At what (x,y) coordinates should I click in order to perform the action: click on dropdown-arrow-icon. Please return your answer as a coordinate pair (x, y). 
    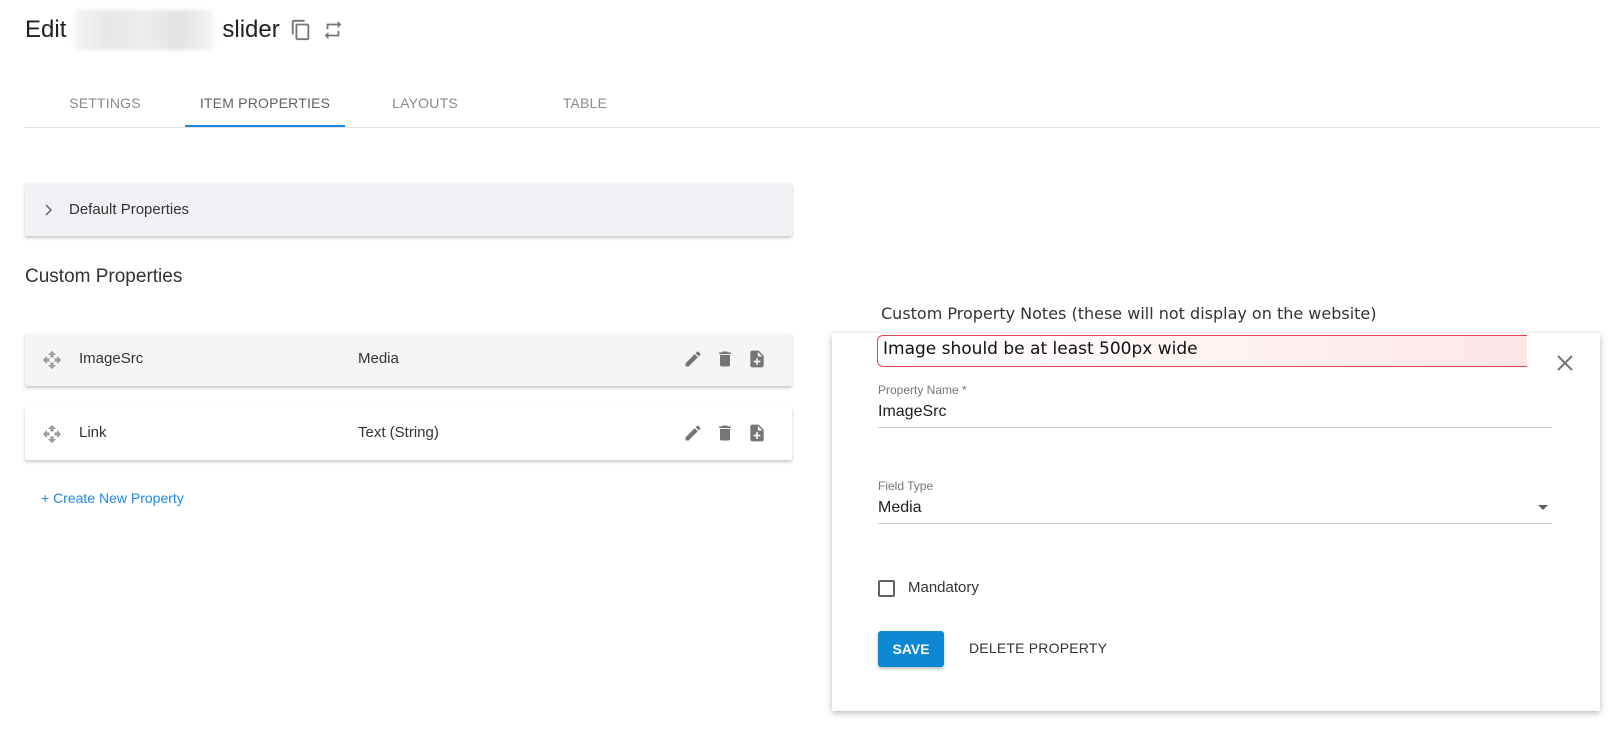
    Looking at the image, I should click on (1543, 507).